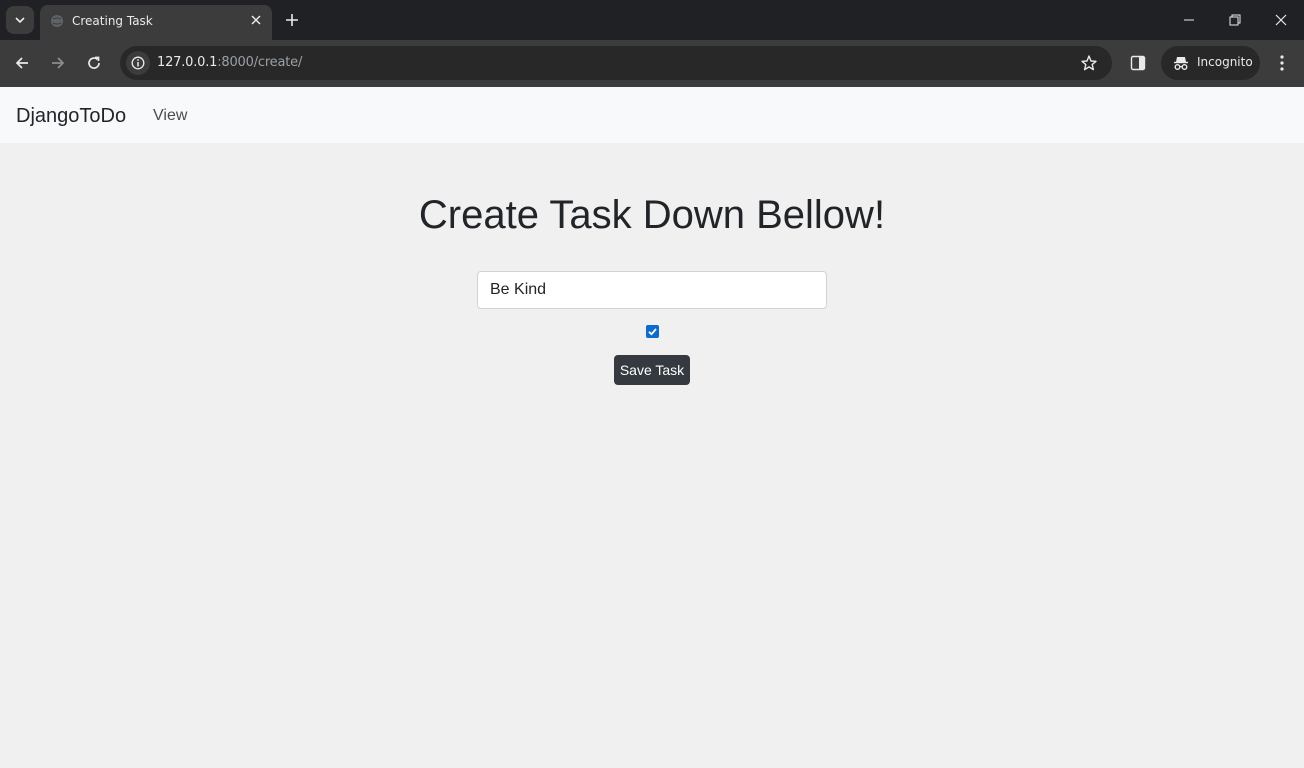 The width and height of the screenshot is (1304, 768). What do you see at coordinates (187, 62) in the screenshot?
I see `url-host: 127.0.0.1` at bounding box center [187, 62].